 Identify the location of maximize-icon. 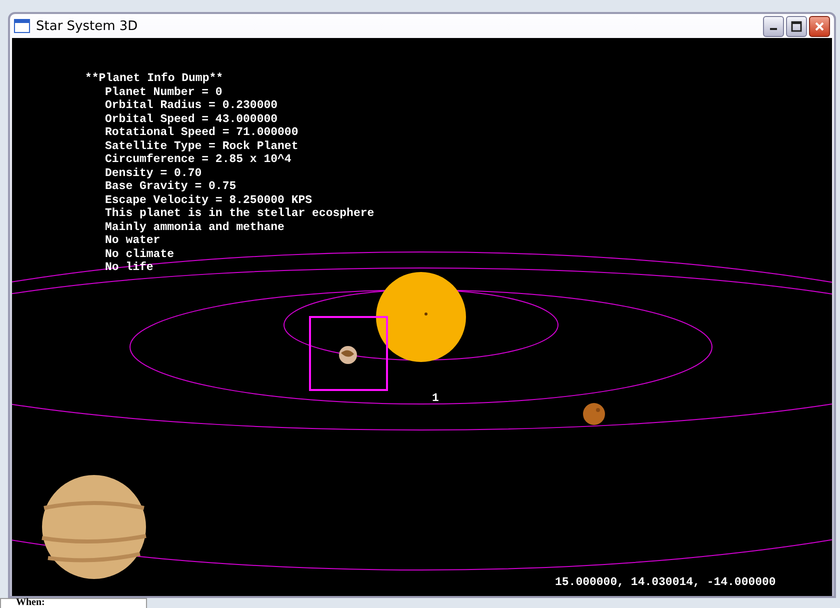
(796, 26).